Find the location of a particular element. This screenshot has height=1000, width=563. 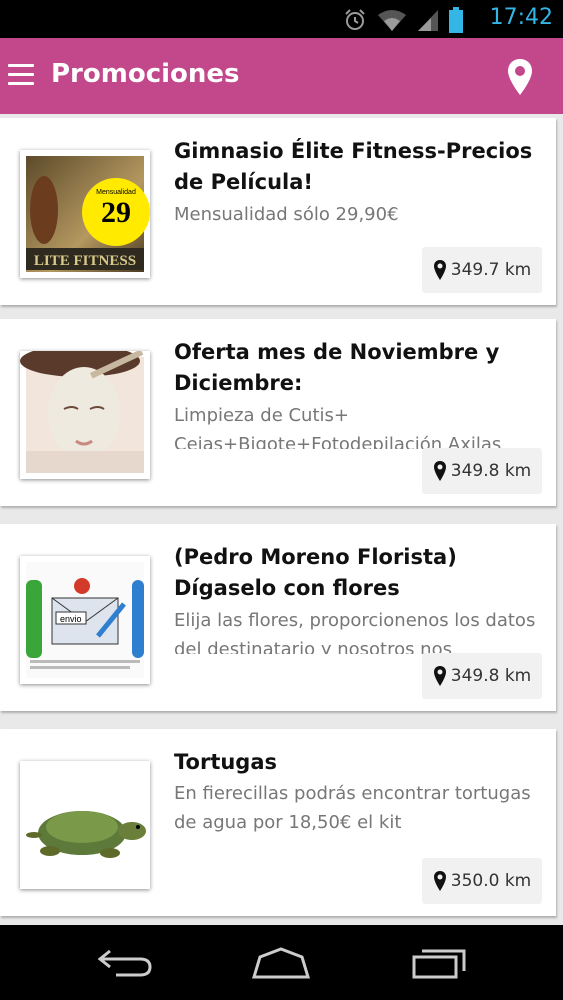

app-bar: Promociones is located at coordinates (281, 76).